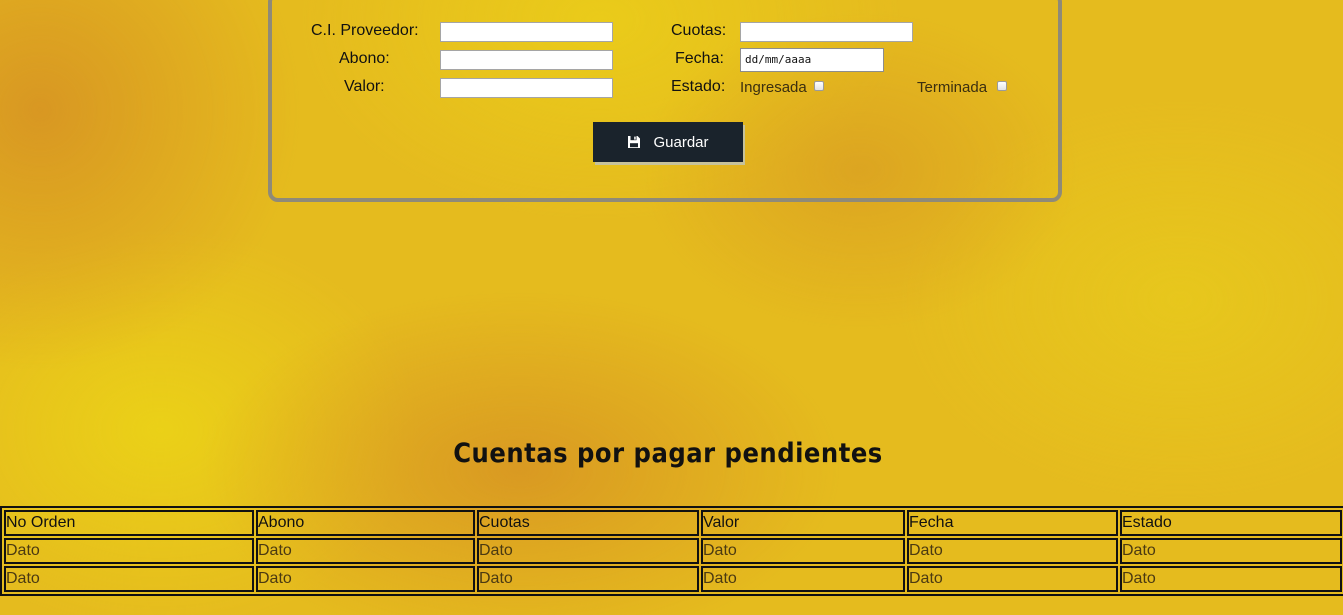  I want to click on floppy-disk-icon, so click(634, 142).